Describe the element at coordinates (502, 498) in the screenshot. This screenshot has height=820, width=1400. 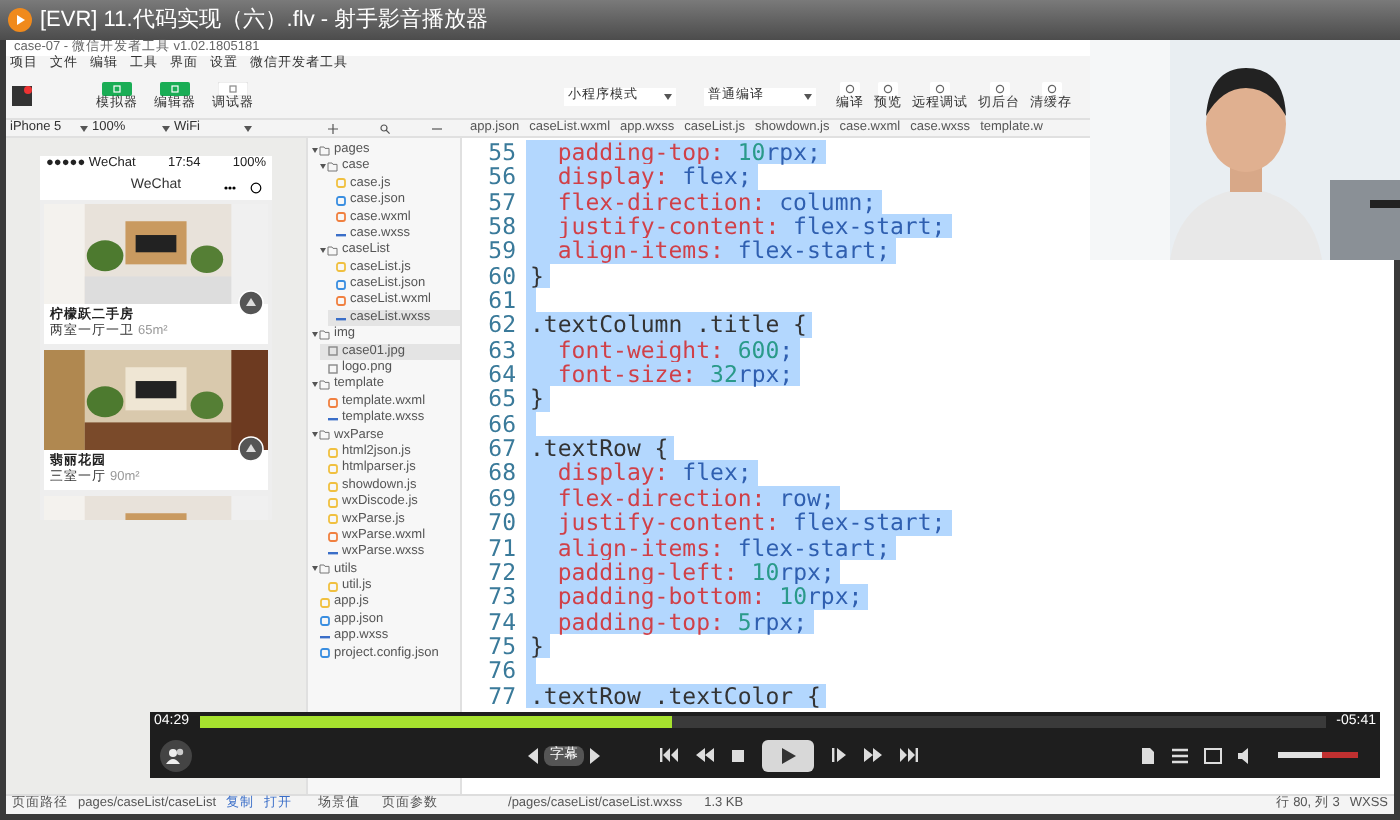
I see `line-number: 69` at that location.